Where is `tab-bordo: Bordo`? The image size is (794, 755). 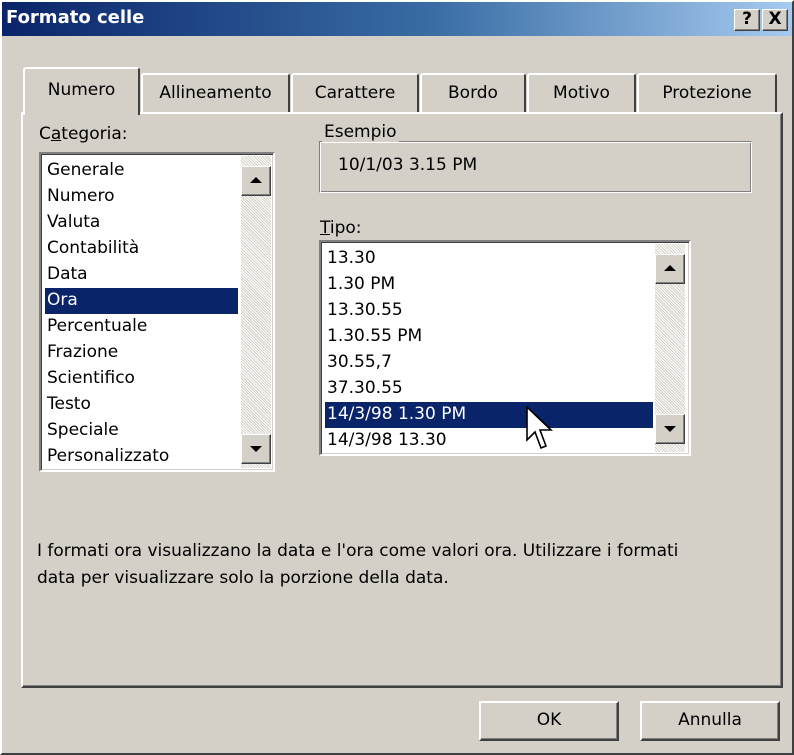 tab-bordo: Bordo is located at coordinates (473, 93).